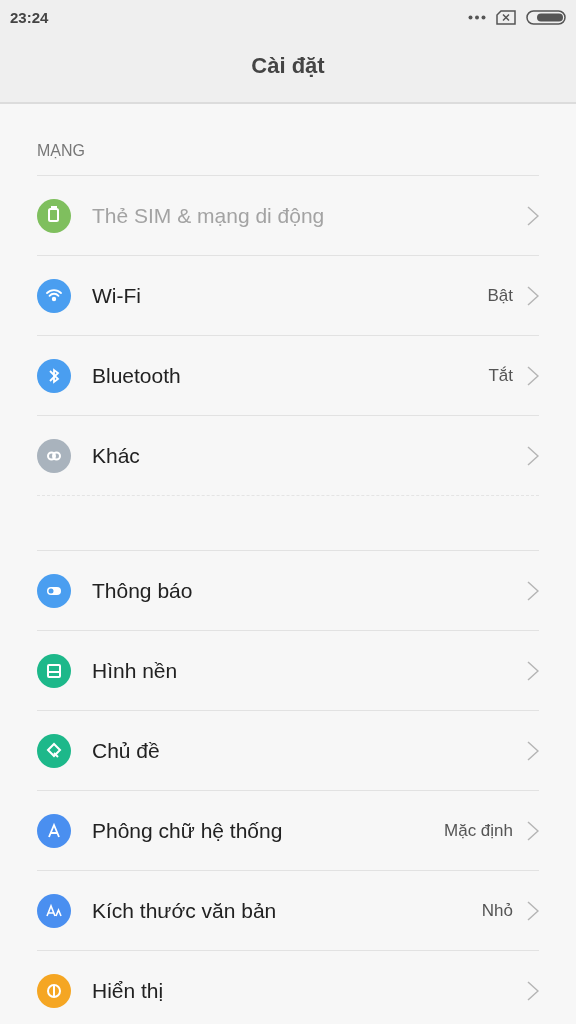 The height and width of the screenshot is (1024, 576). What do you see at coordinates (61, 151) in the screenshot?
I see `section-header: MẠNG` at bounding box center [61, 151].